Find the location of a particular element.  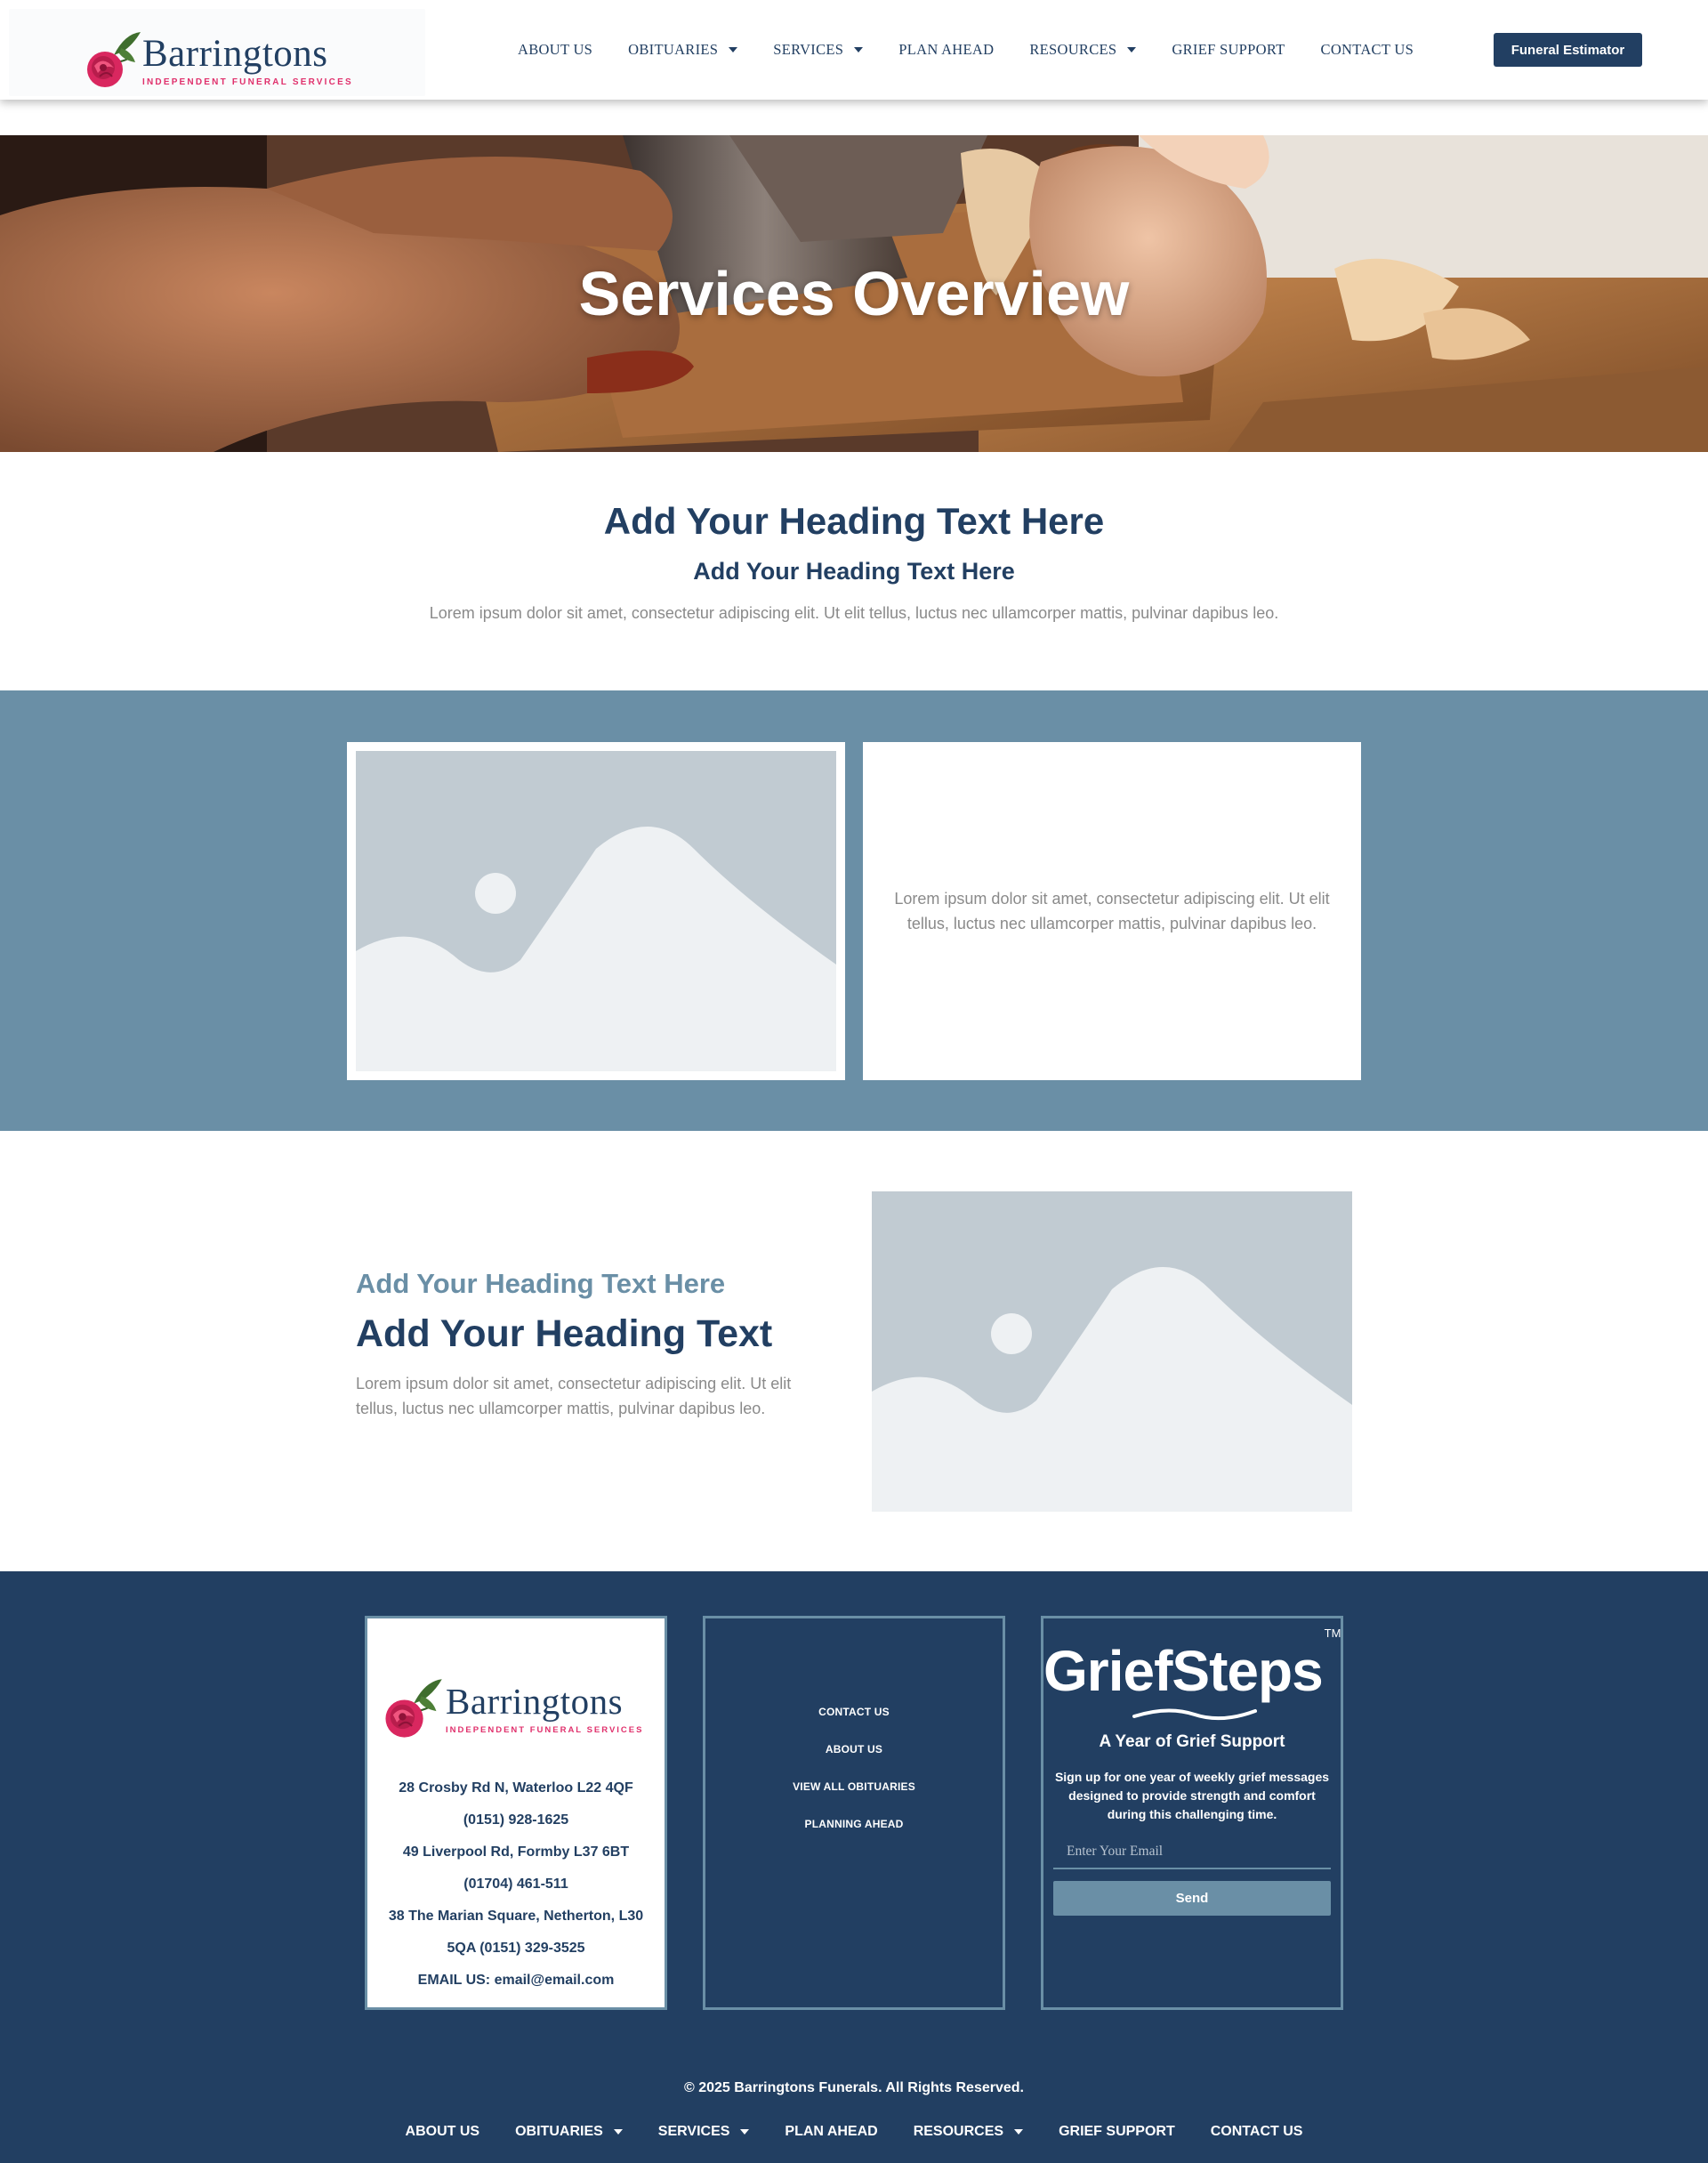

hero-title: Services Overview is located at coordinates (854, 293).